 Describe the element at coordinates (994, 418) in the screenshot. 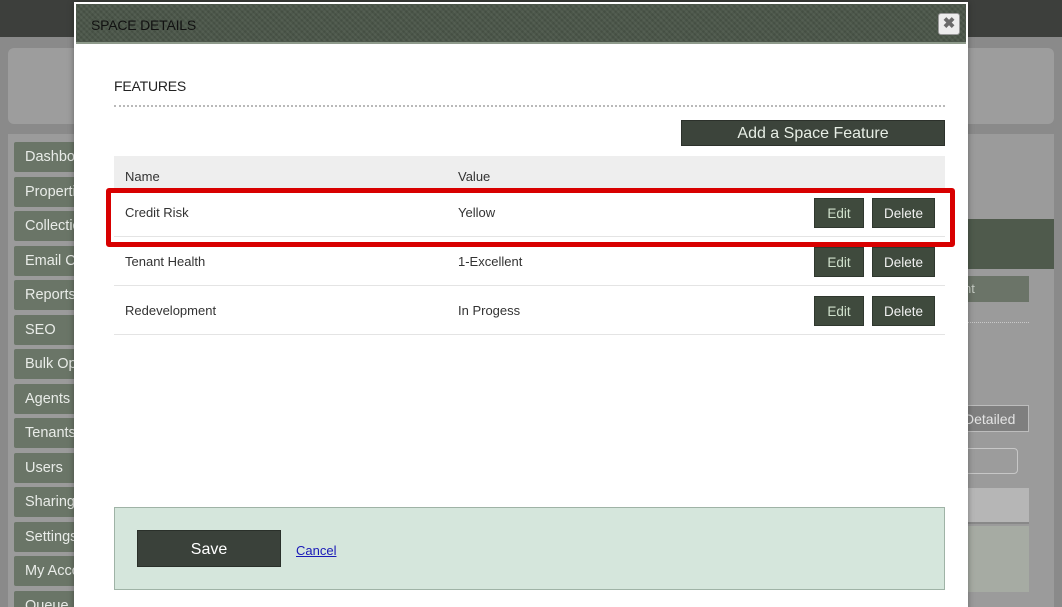

I see `background-detailed-button: Detailed` at that location.